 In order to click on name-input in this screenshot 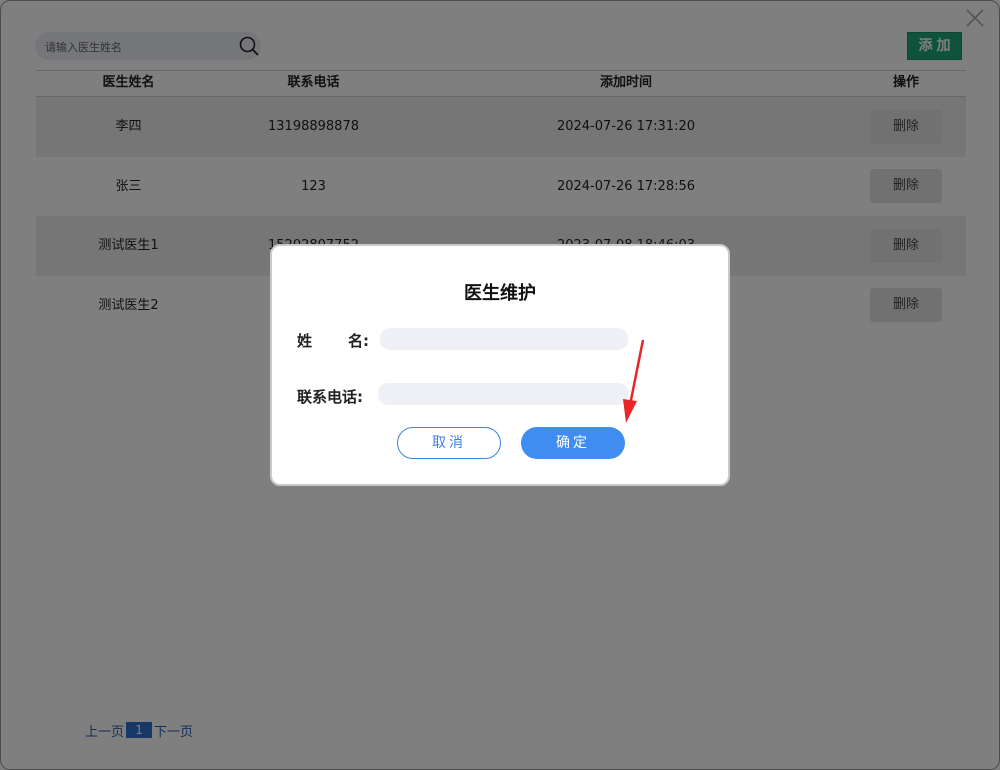, I will do `click(504, 339)`.